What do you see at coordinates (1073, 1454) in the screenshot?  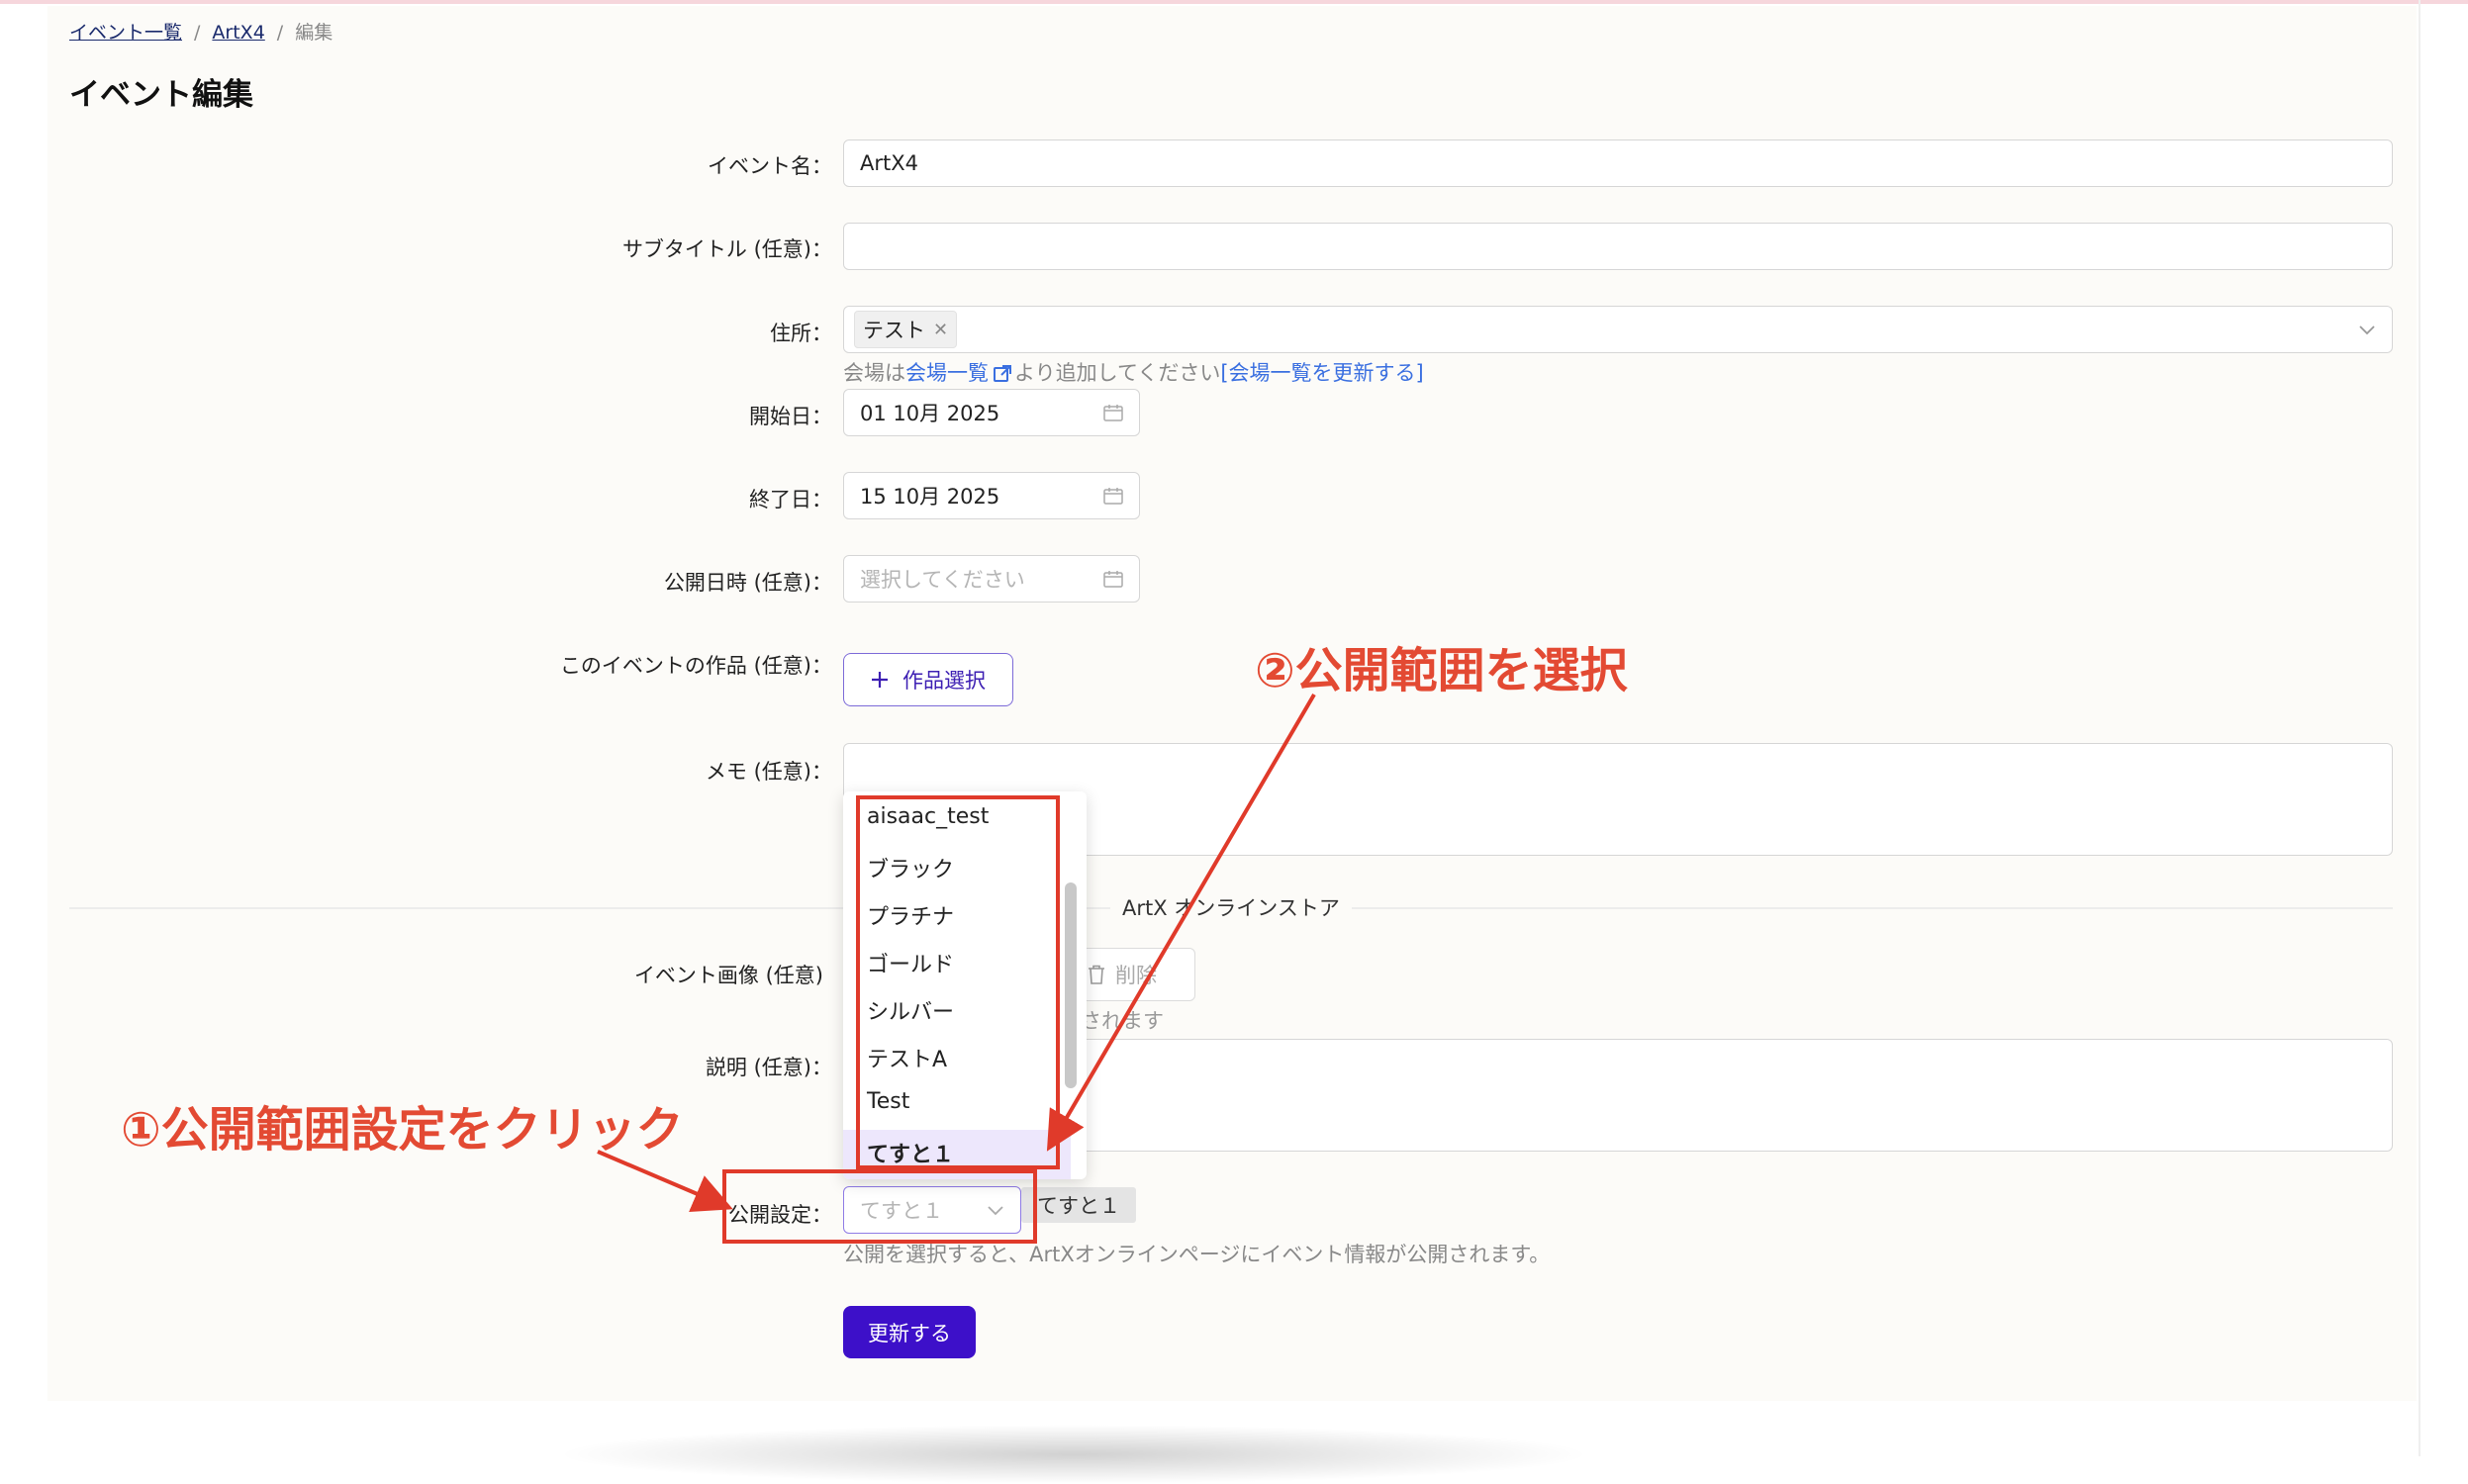 I see `bottom-shadow` at bounding box center [1073, 1454].